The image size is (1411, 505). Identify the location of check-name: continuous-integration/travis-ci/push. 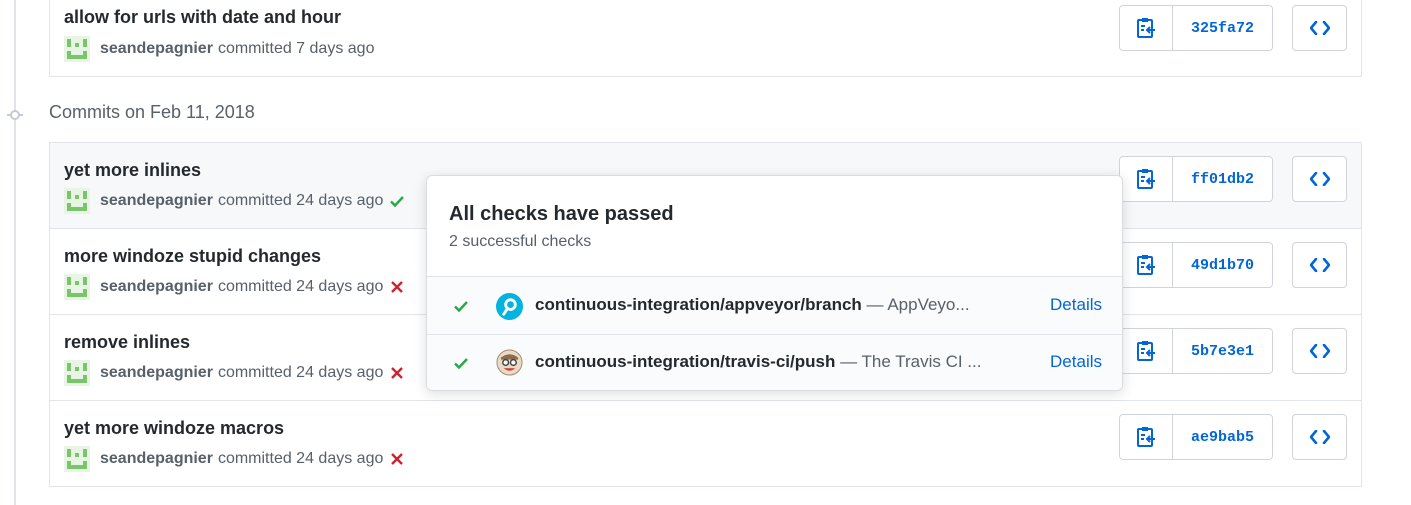
(685, 361).